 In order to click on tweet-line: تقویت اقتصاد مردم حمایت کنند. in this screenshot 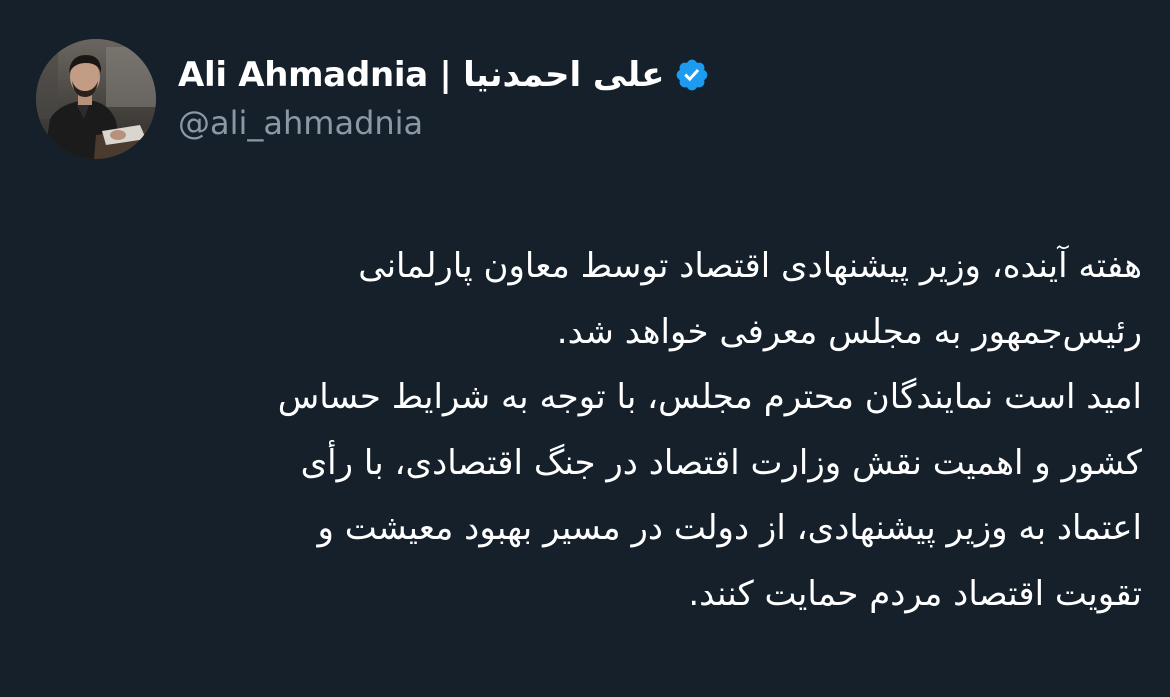, I will do `click(915, 593)`.